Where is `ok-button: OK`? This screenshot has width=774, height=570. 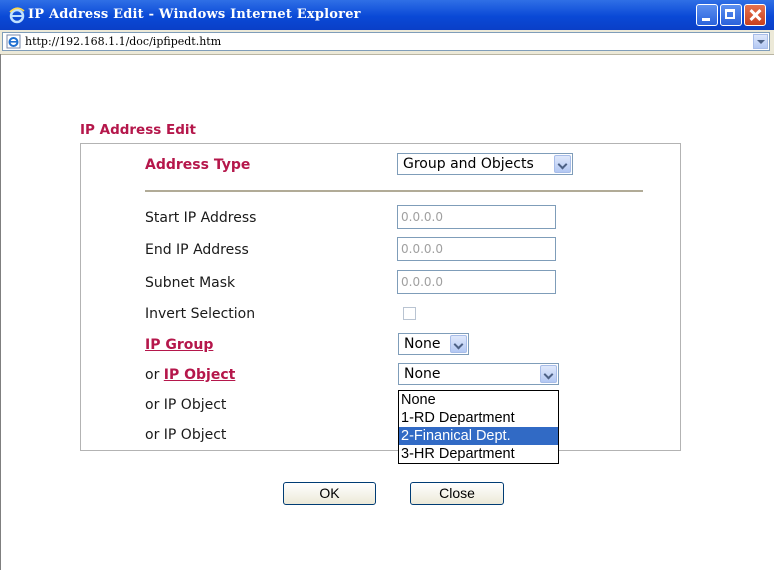
ok-button: OK is located at coordinates (329, 493).